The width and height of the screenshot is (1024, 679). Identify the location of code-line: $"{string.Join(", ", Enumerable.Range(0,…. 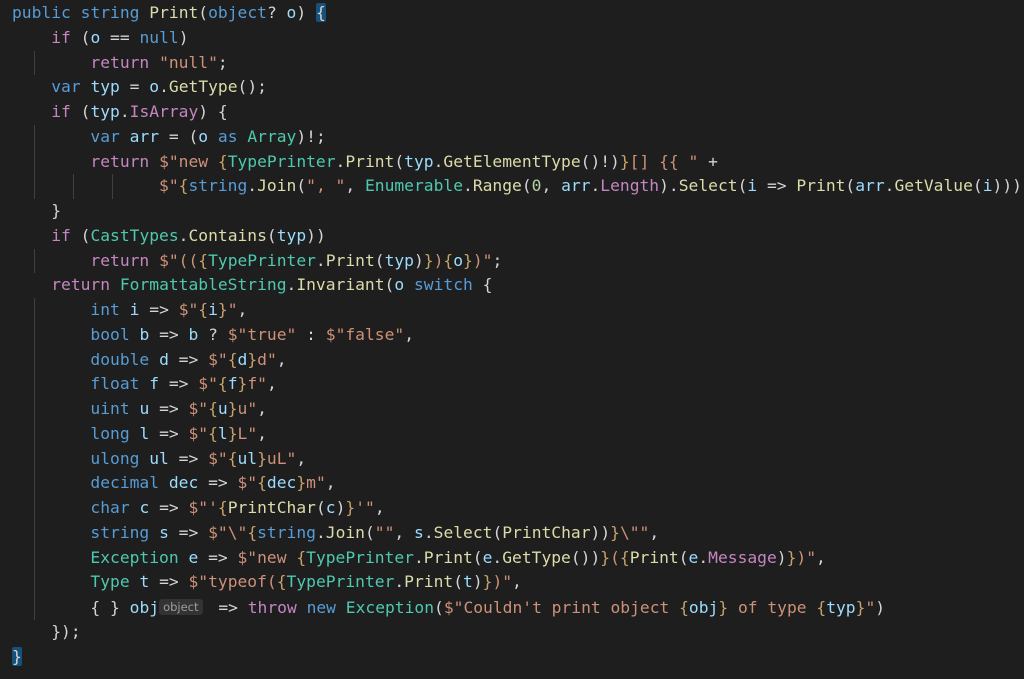
(518, 186).